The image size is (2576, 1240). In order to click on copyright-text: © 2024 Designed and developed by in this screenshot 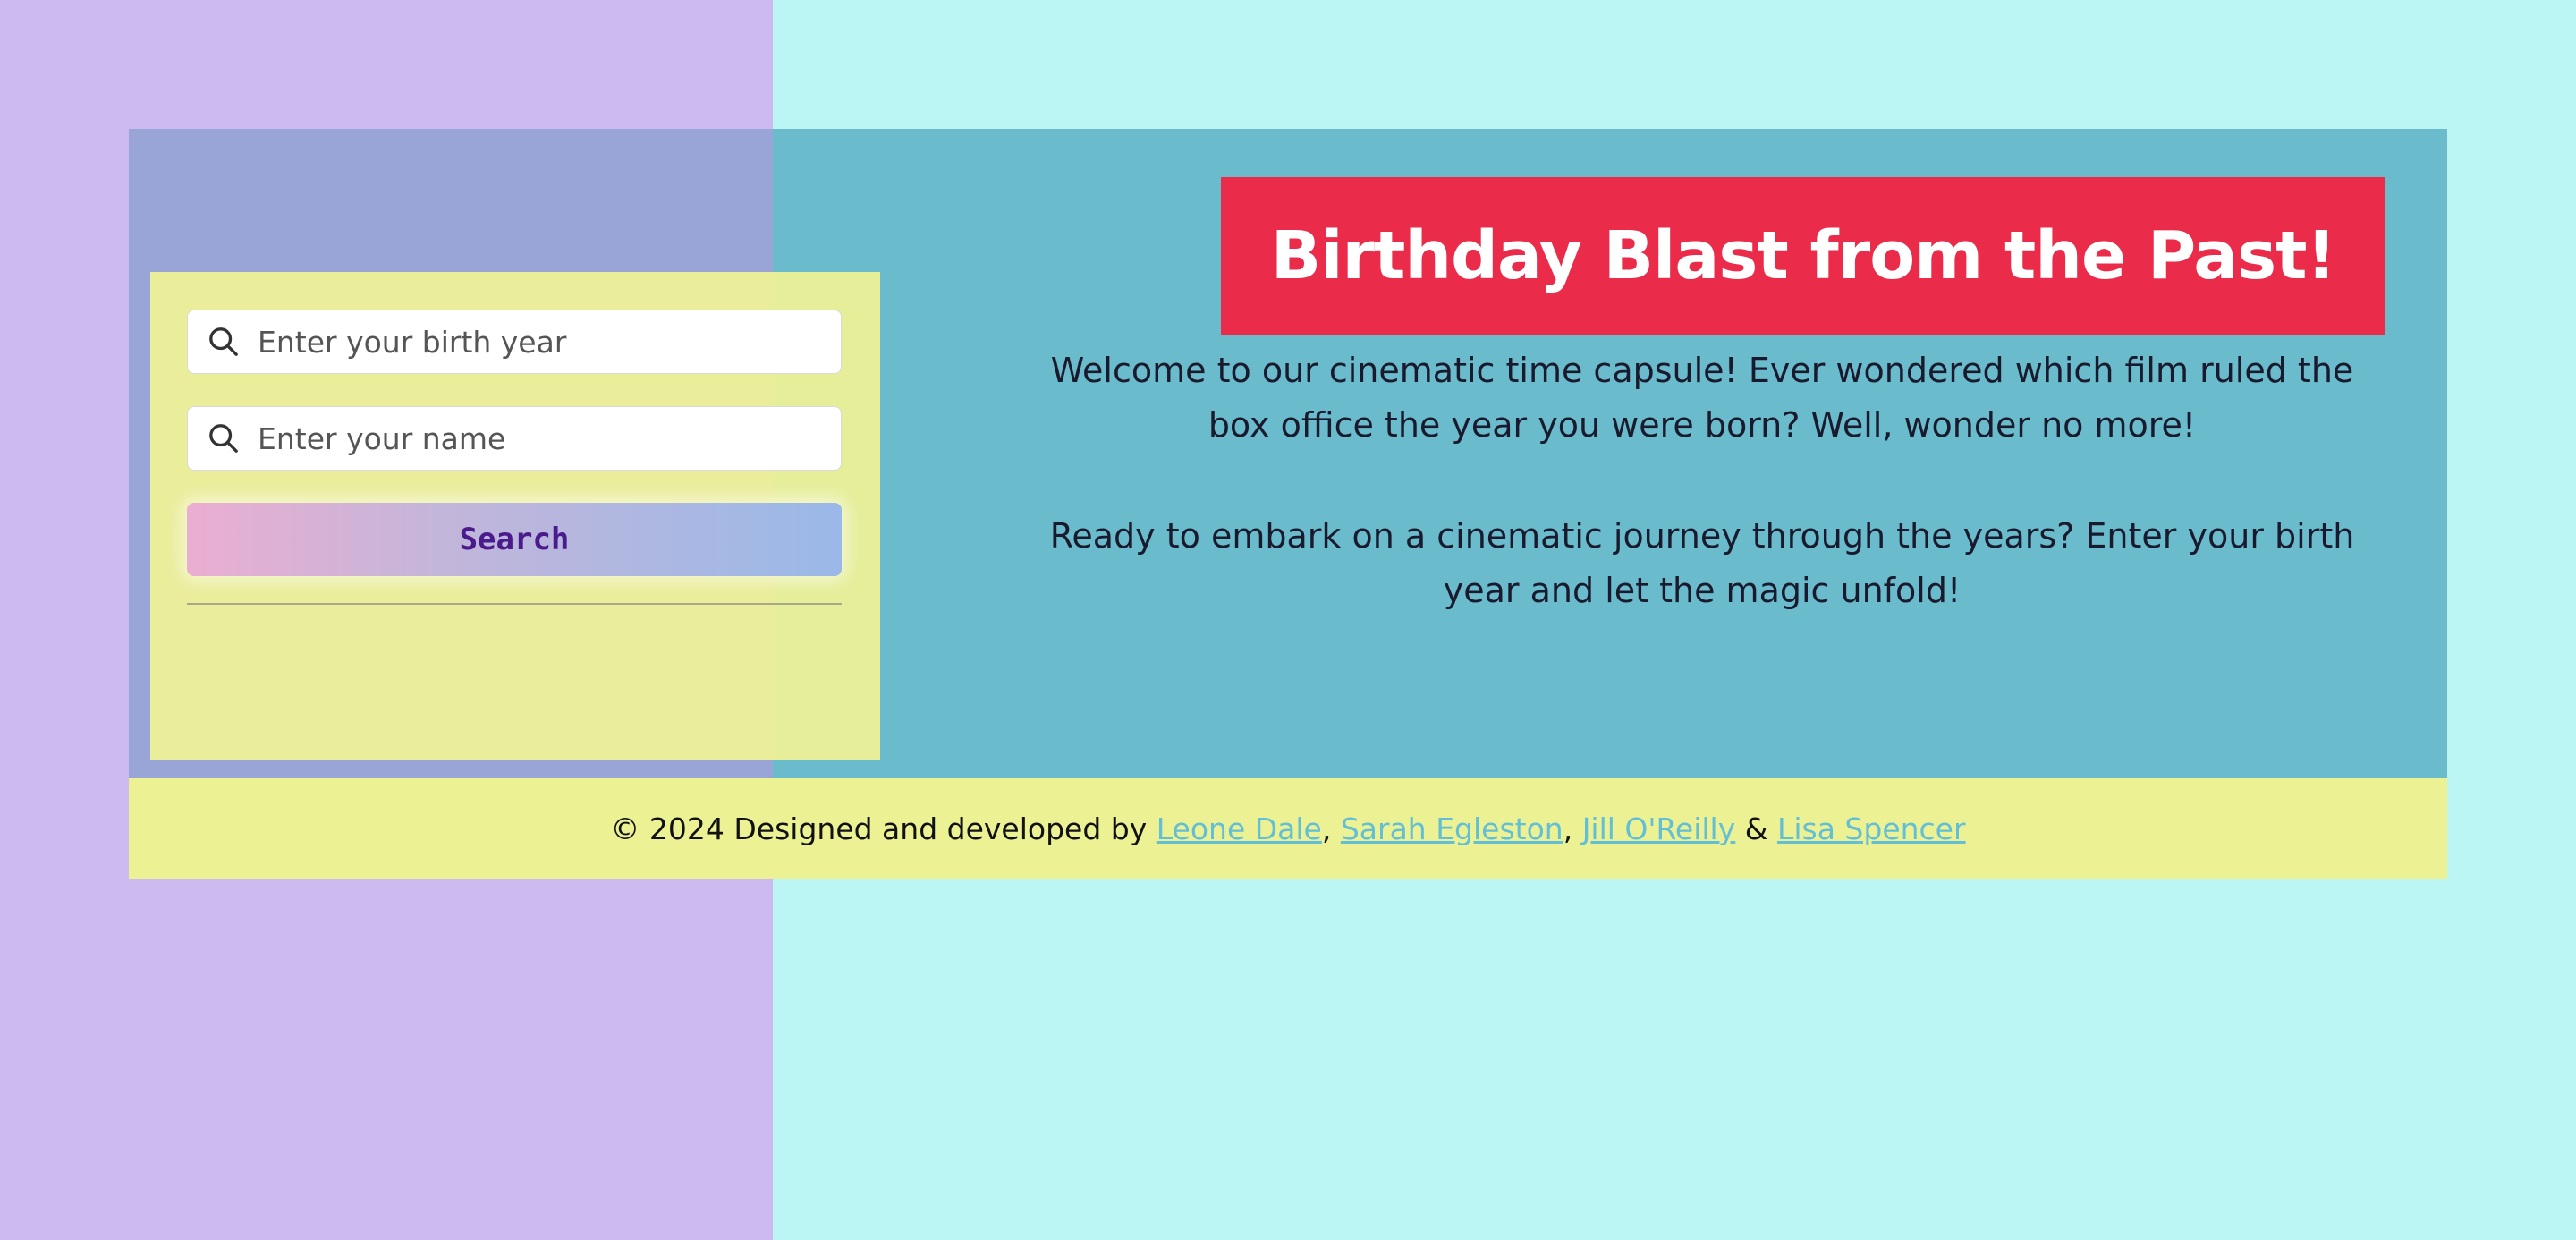, I will do `click(883, 828)`.